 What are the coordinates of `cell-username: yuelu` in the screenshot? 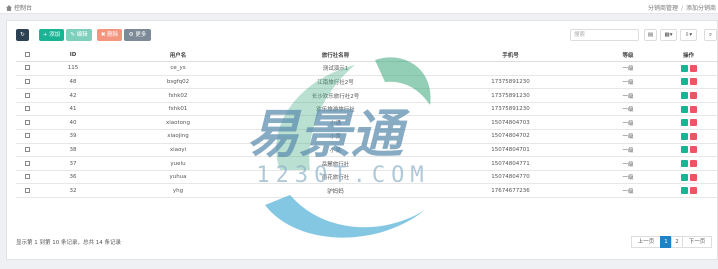 It's located at (178, 163).